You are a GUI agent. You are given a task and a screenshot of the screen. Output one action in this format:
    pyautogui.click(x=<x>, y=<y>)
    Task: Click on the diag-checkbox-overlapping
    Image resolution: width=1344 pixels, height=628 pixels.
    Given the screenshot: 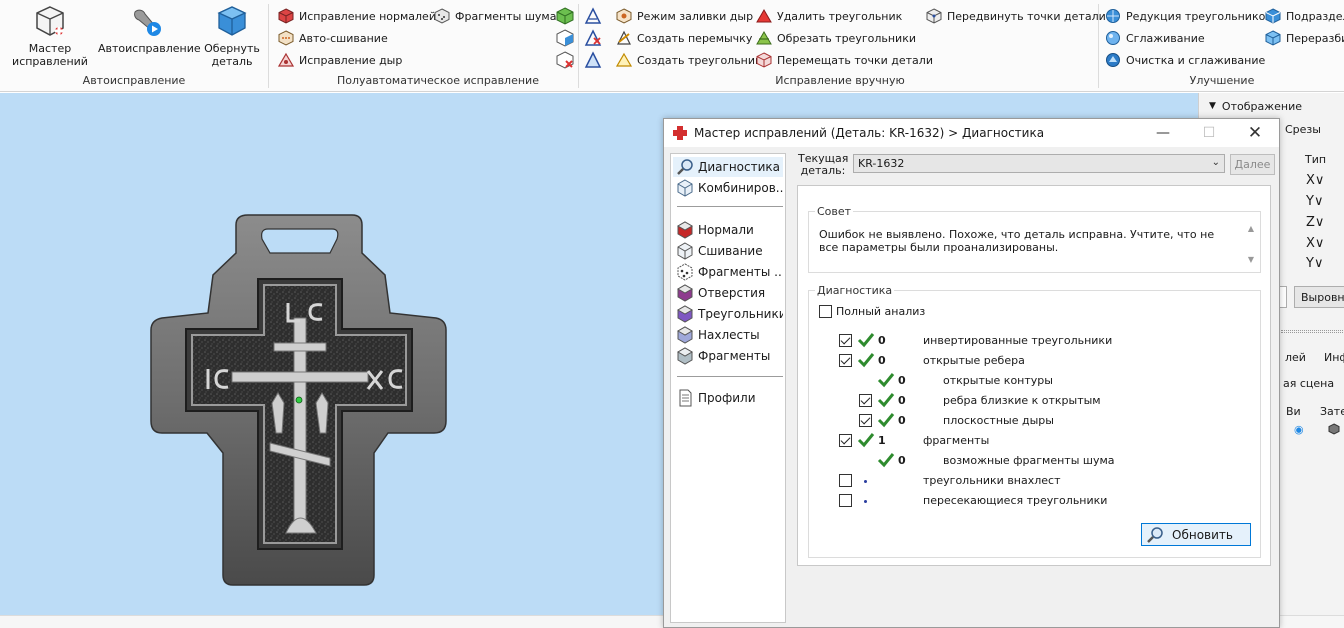 What is the action you would take?
    pyautogui.click(x=845, y=480)
    